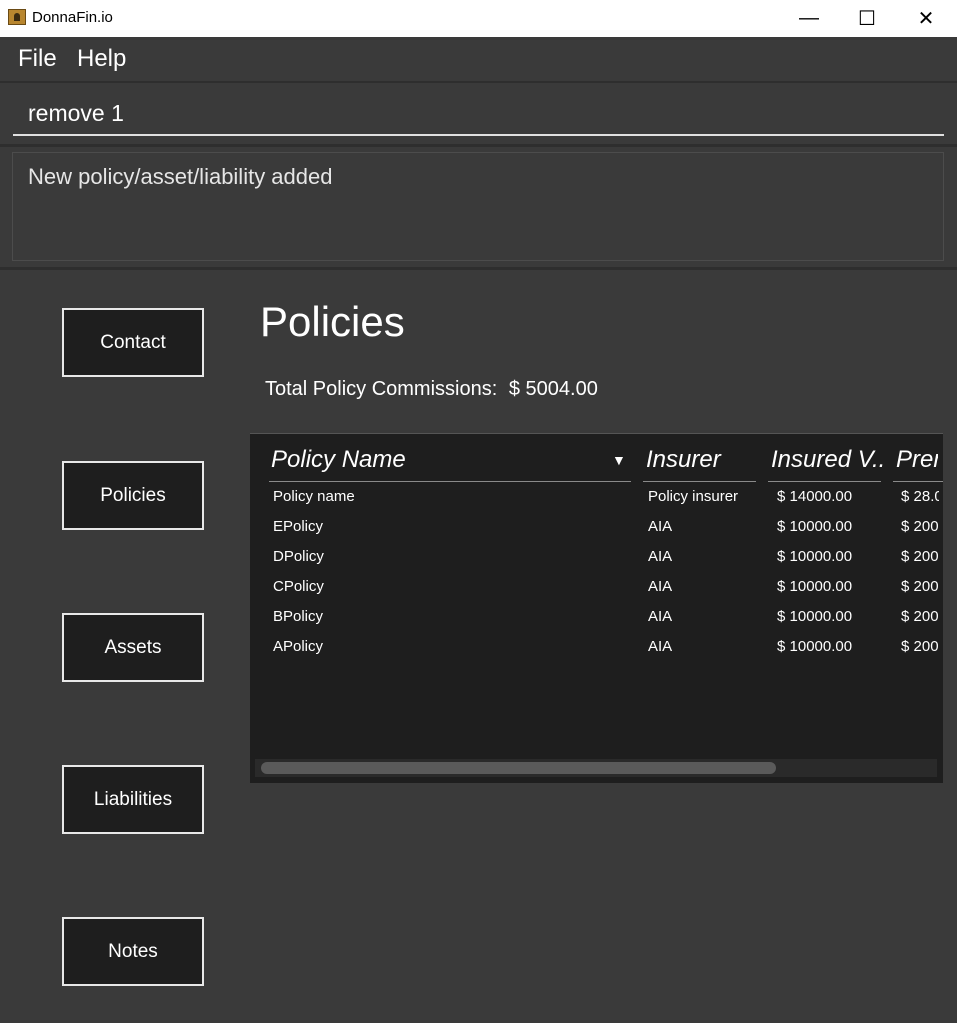 The height and width of the screenshot is (1023, 957). I want to click on horizontal-scrollbar, so click(596, 768).